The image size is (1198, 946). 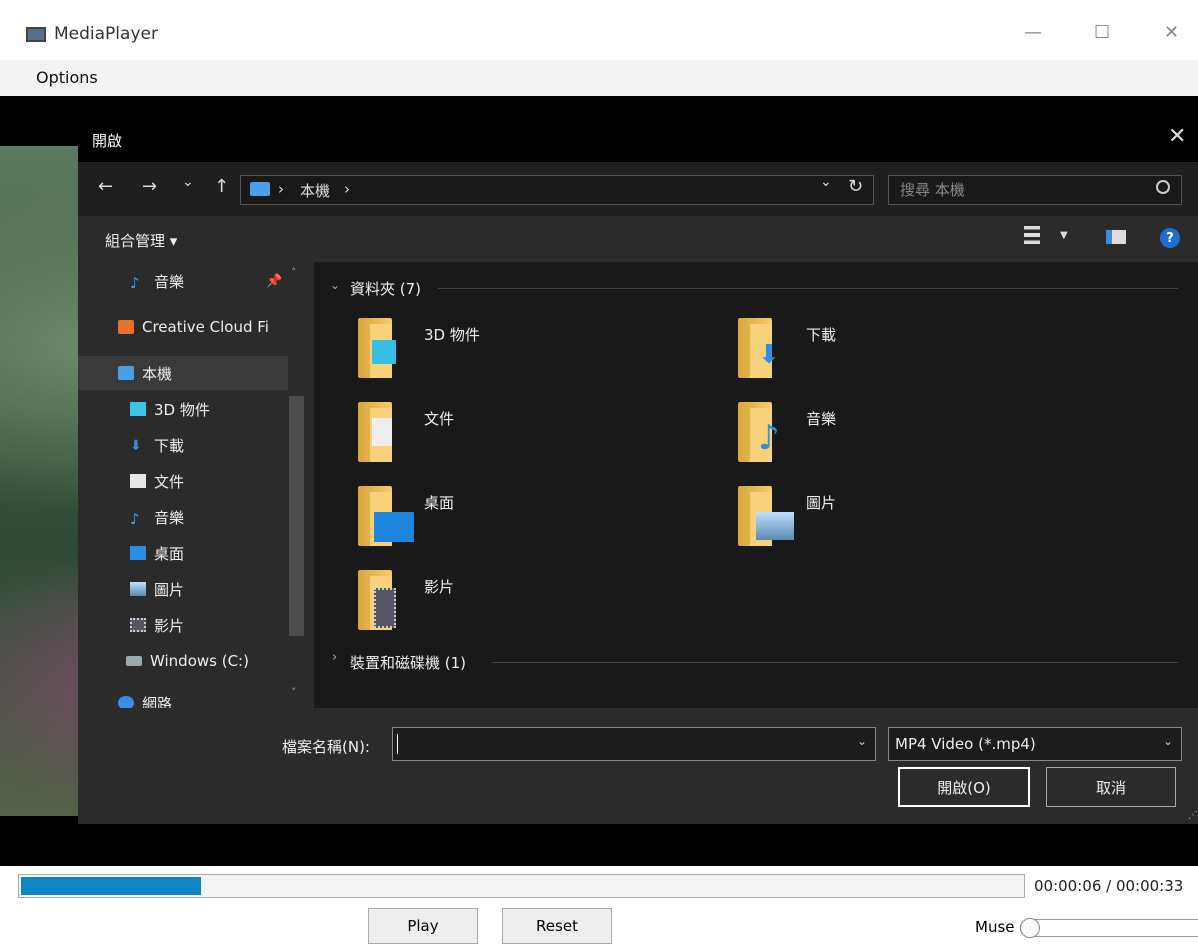 I want to click on folder-pictures: 圖片, so click(x=904, y=518).